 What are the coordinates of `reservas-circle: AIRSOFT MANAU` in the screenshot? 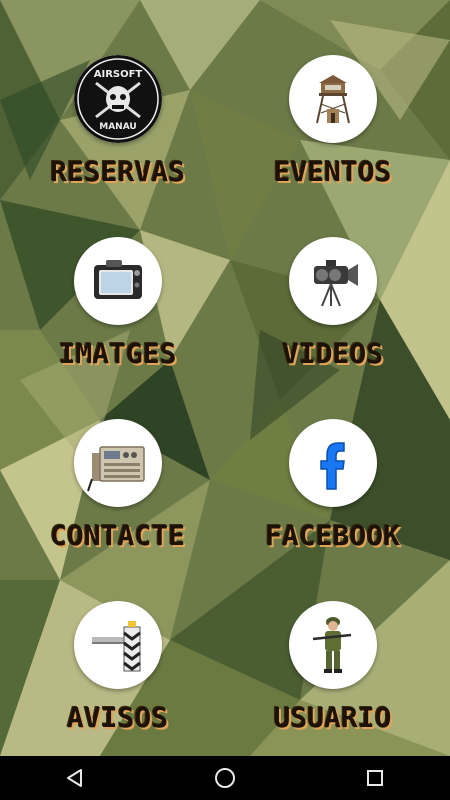 It's located at (118, 99).